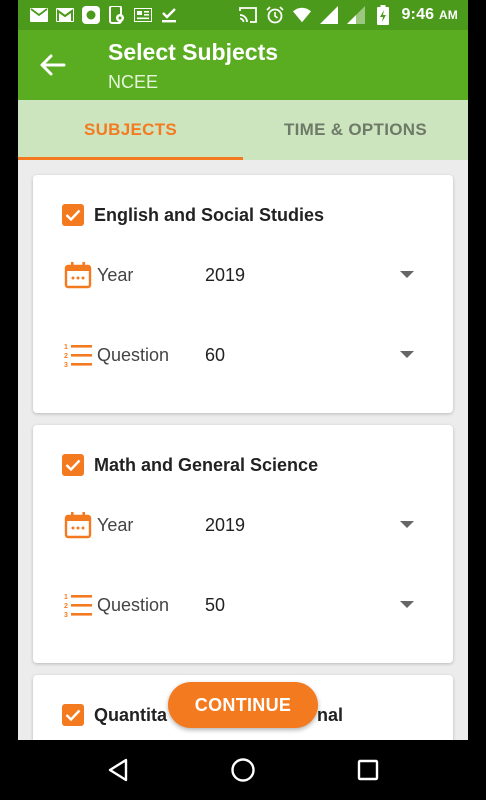 This screenshot has height=800, width=486. Describe the element at coordinates (242, 355) in the screenshot. I see `question-row: 1 2 3 Question 60` at that location.